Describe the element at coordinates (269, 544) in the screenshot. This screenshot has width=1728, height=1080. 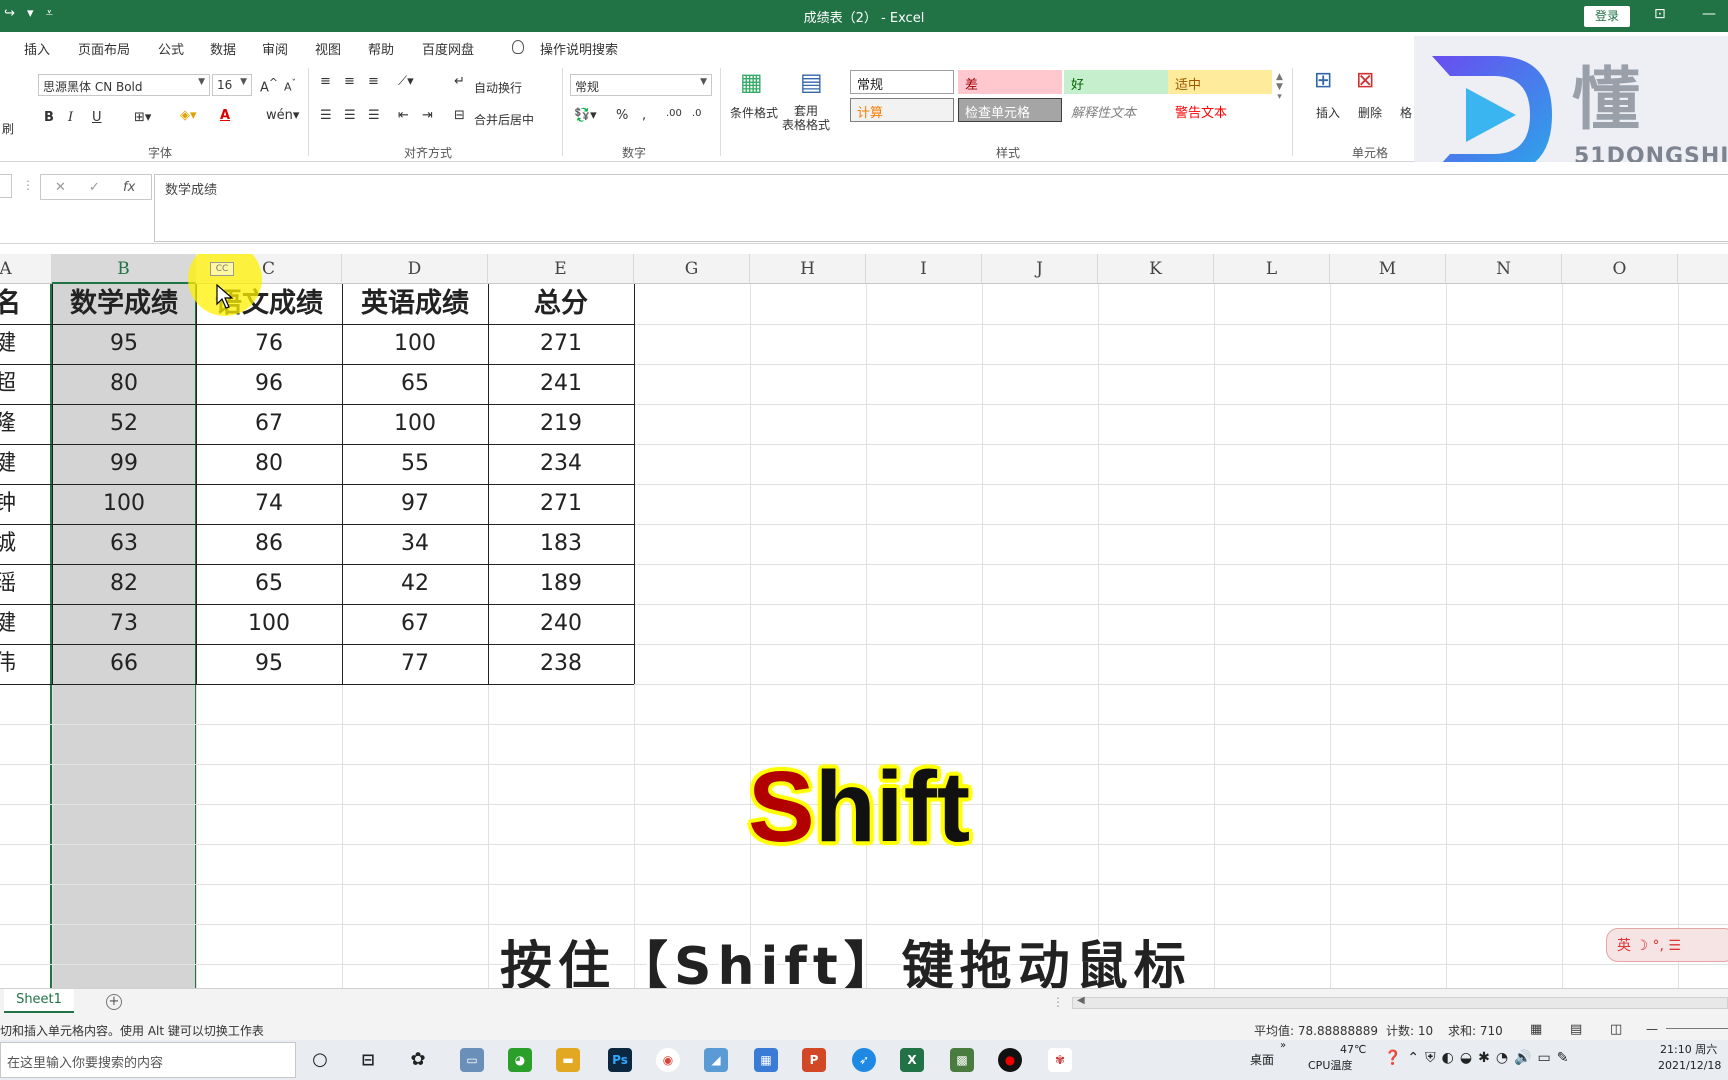
I see `table-cell: 86` at that location.